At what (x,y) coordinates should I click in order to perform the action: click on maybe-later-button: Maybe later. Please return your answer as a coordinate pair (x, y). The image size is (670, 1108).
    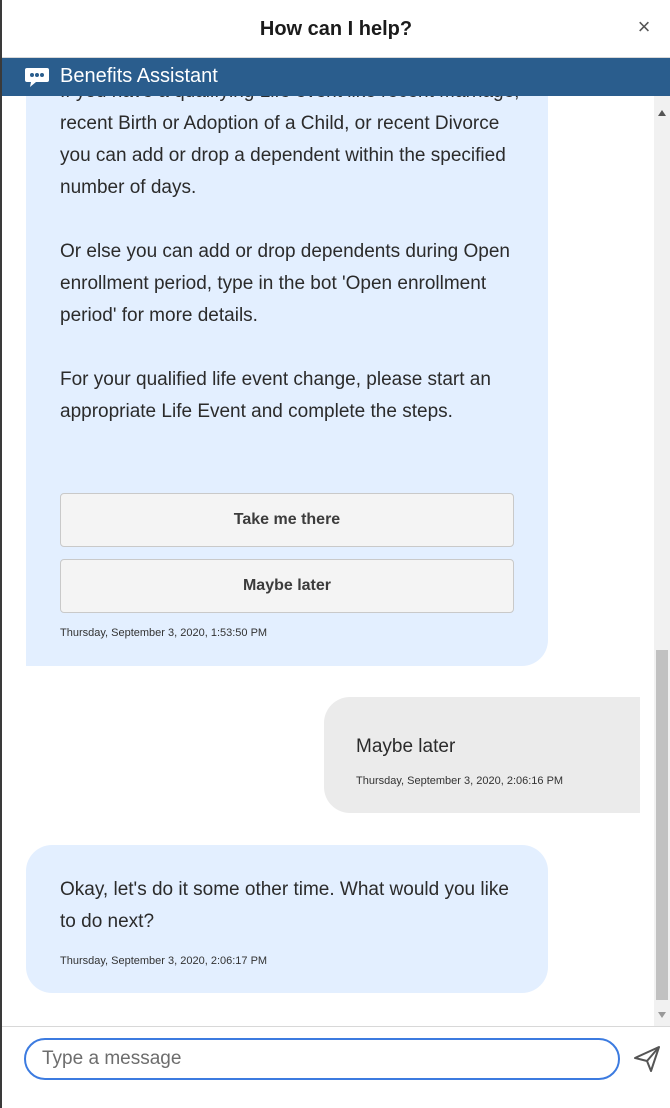
    Looking at the image, I should click on (287, 586).